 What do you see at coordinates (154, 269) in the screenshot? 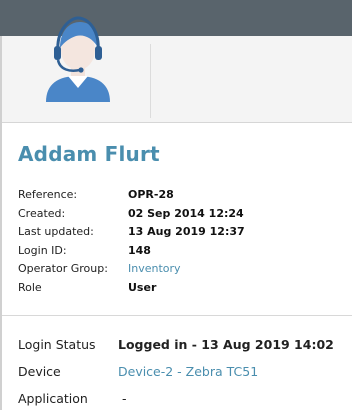
I see `operator-group-link: Inventory` at bounding box center [154, 269].